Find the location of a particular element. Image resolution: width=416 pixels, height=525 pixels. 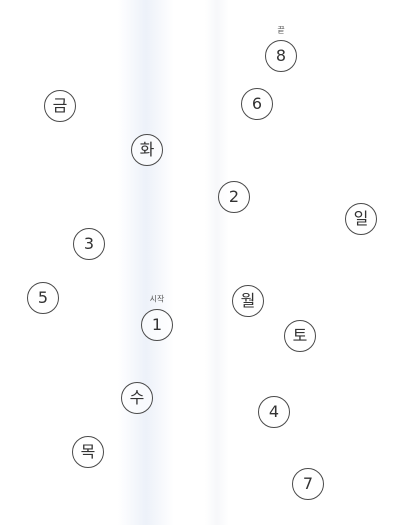

circle-node-label: 일 is located at coordinates (361, 218).